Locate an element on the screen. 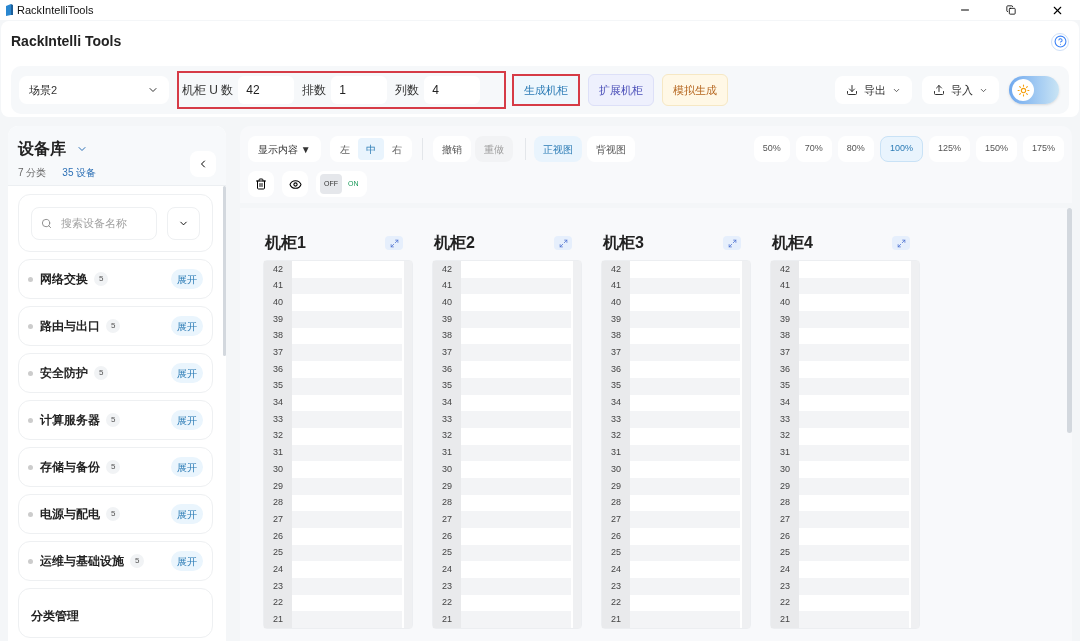  history-button: 撤销 is located at coordinates (451, 149).